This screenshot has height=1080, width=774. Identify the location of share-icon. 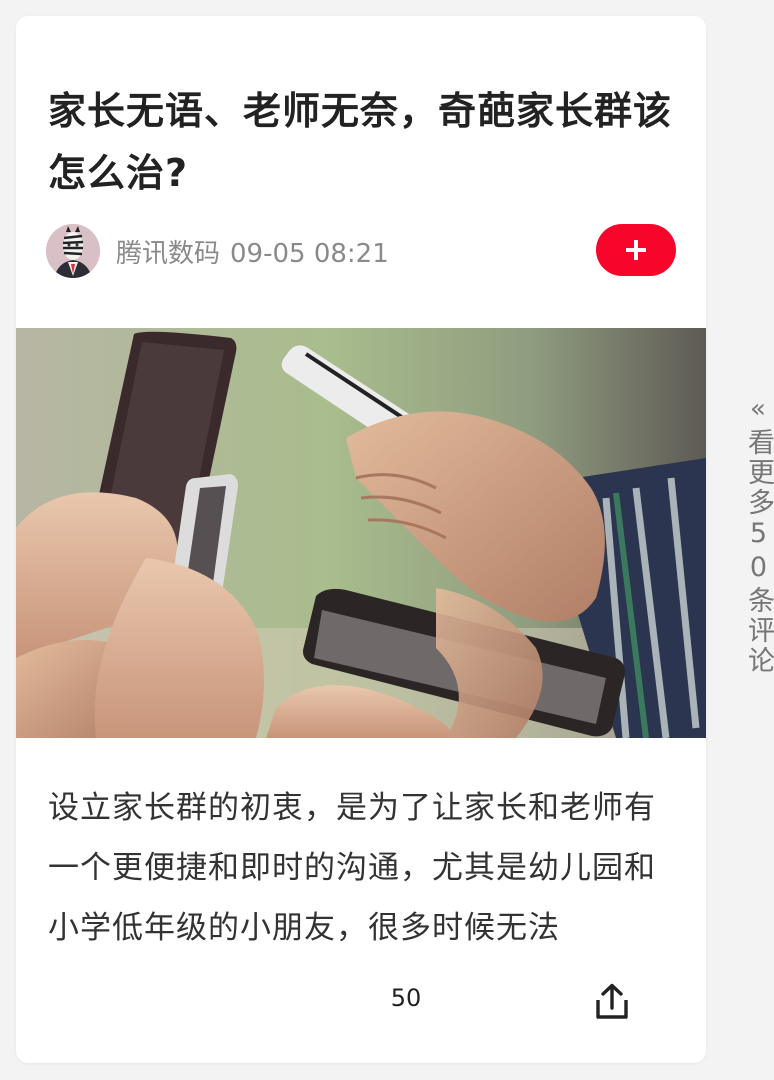
(612, 1001).